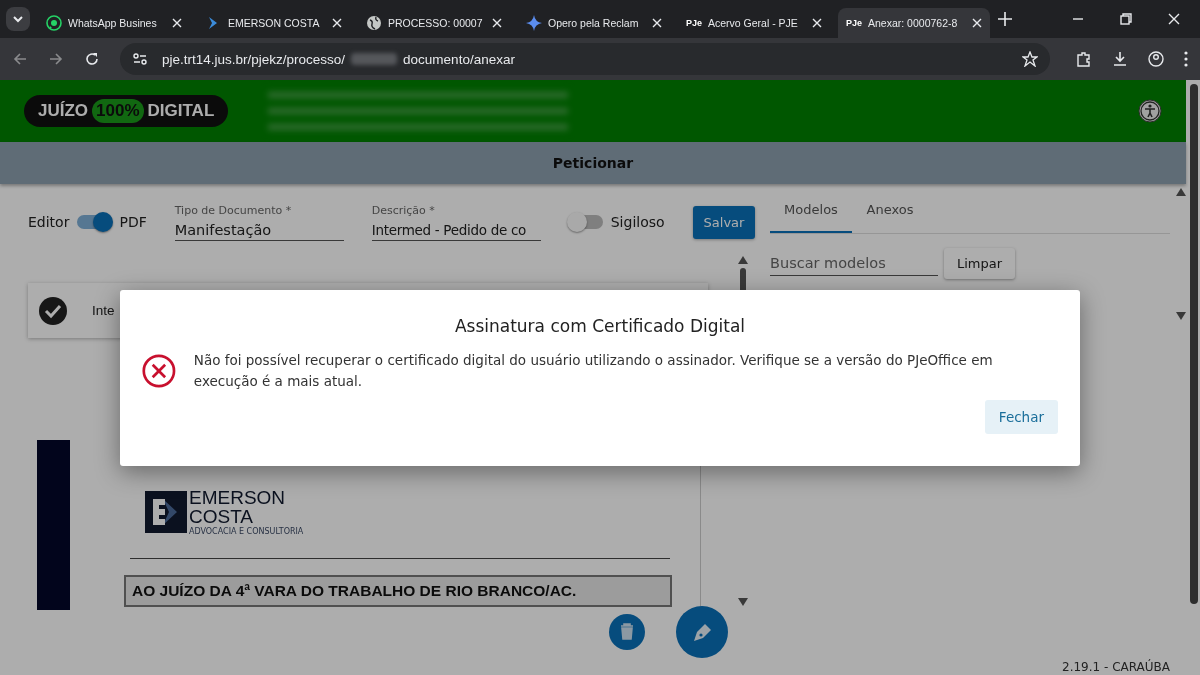 This screenshot has width=1200, height=675. Describe the element at coordinates (274, 23) in the screenshot. I see `browser-tab: EMERSON COSTA` at that location.